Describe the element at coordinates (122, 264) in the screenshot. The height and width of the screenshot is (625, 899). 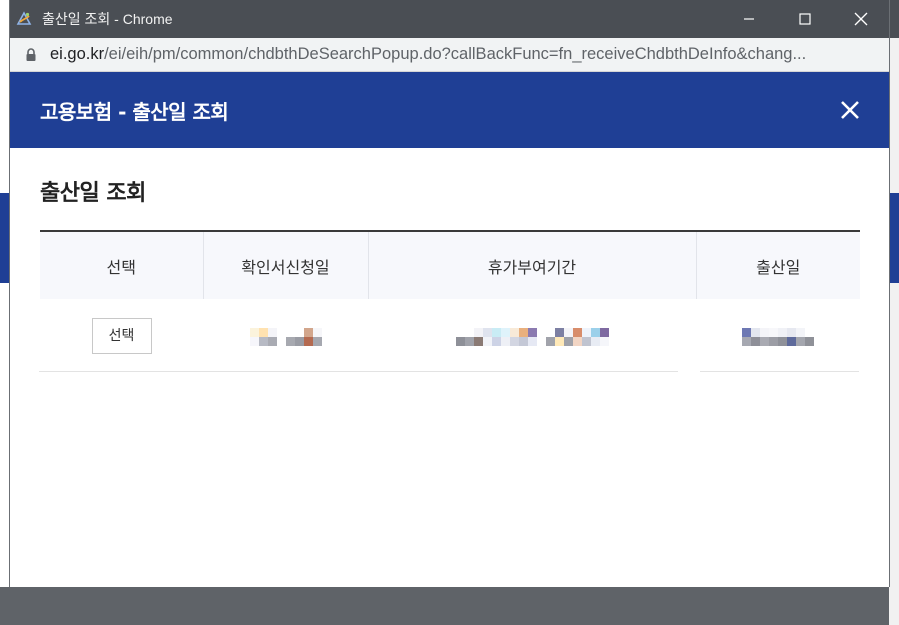
I see `column-header-select: 선택` at that location.